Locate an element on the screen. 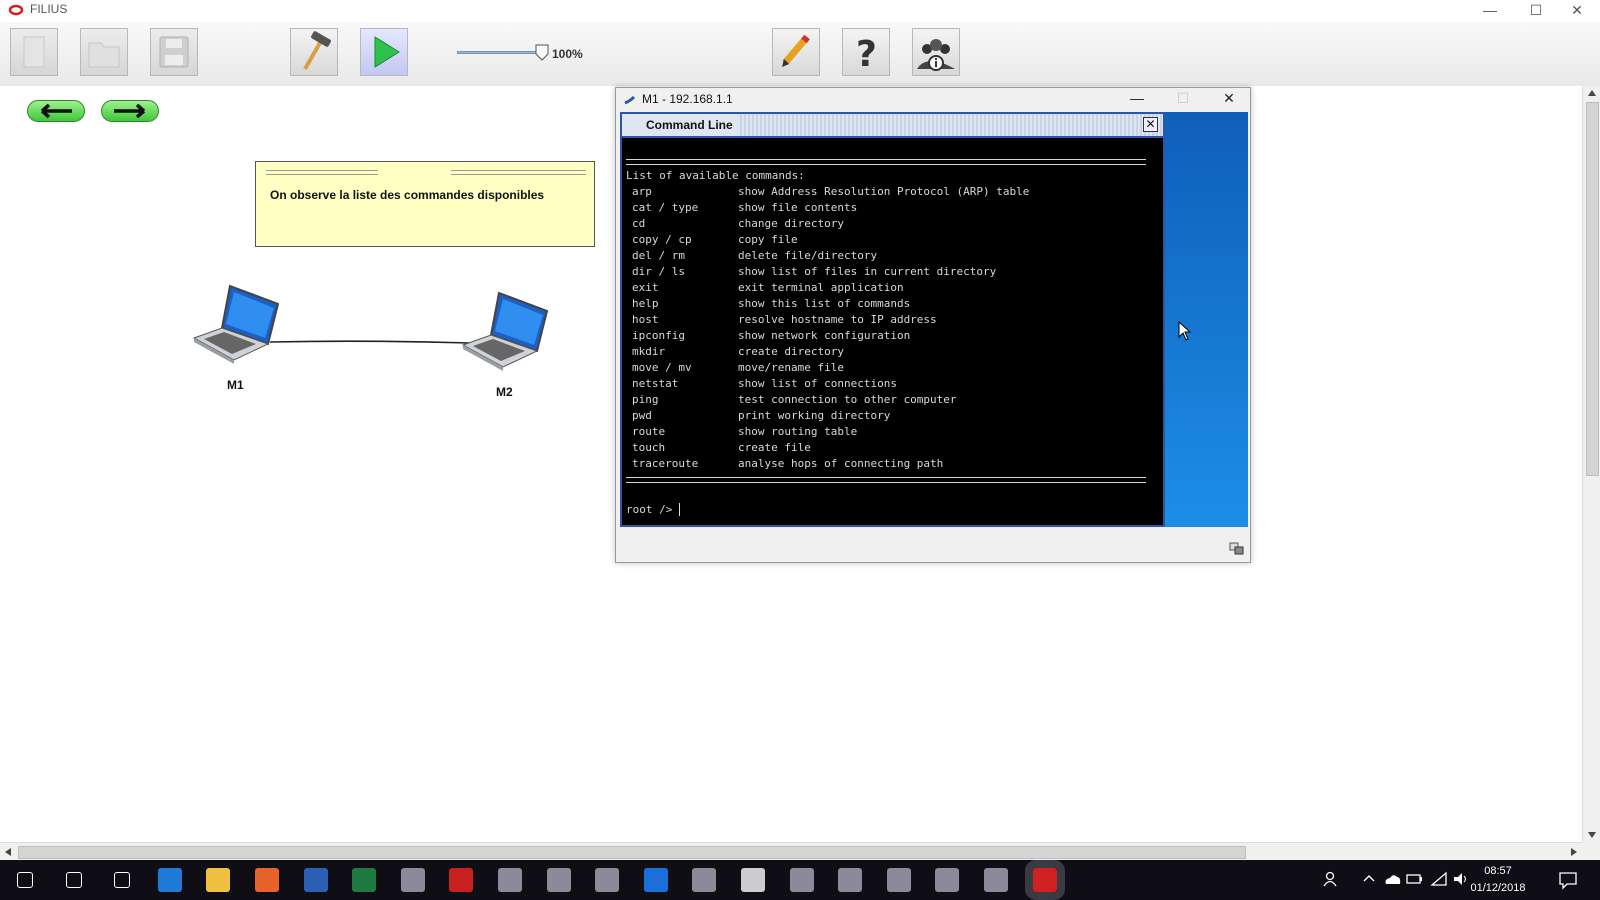 Image resolution: width=1600 pixels, height=900 pixels. command-row: touch create file is located at coordinates (721, 448).